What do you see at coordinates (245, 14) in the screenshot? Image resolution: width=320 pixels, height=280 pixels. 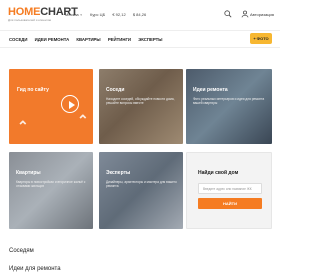 I see `user-icon` at bounding box center [245, 14].